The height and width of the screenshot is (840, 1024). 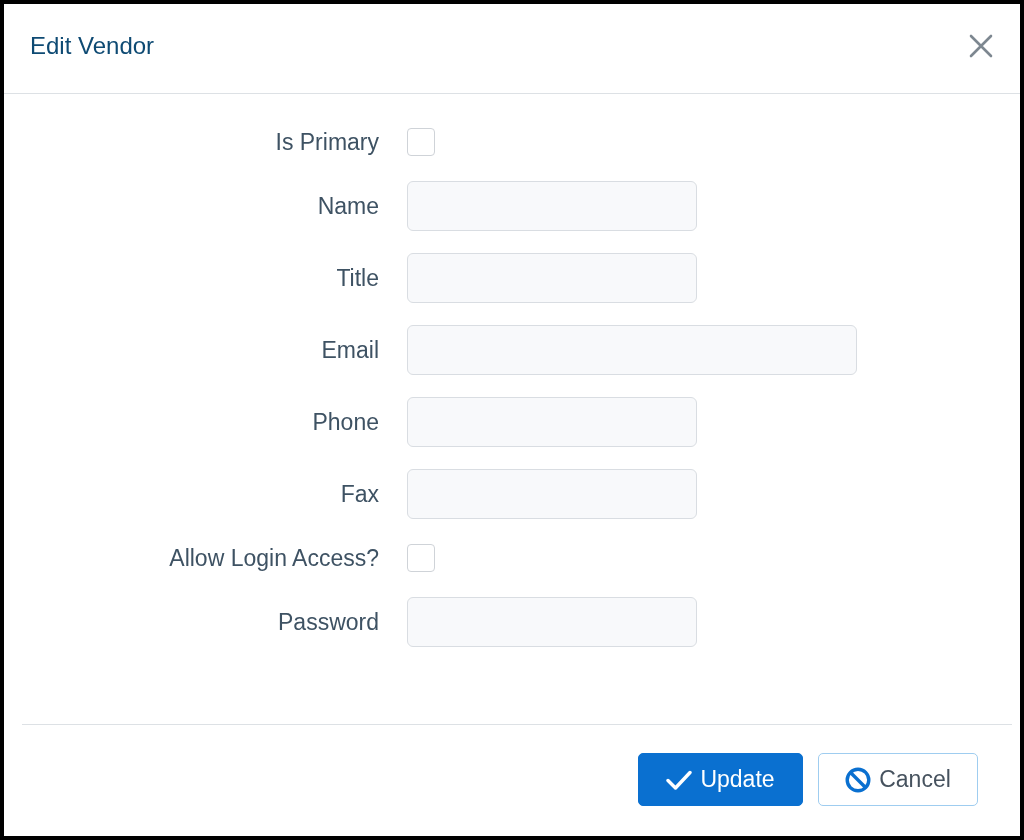 What do you see at coordinates (345, 422) in the screenshot?
I see `field-label: Phone` at bounding box center [345, 422].